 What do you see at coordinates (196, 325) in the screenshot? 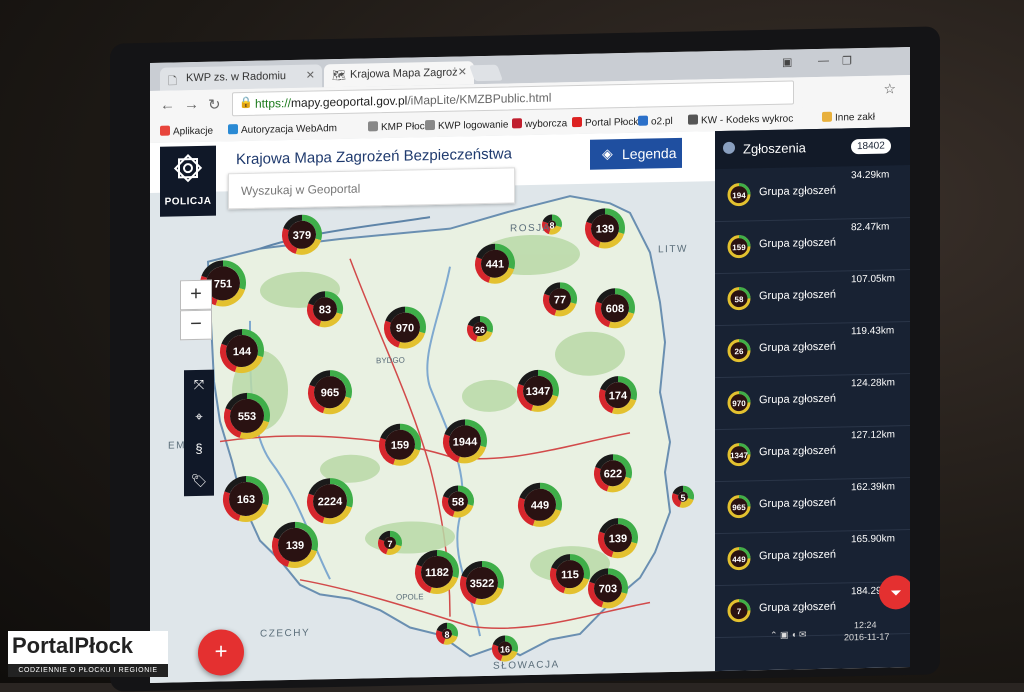
I see `zoom-out-button: −` at bounding box center [196, 325].